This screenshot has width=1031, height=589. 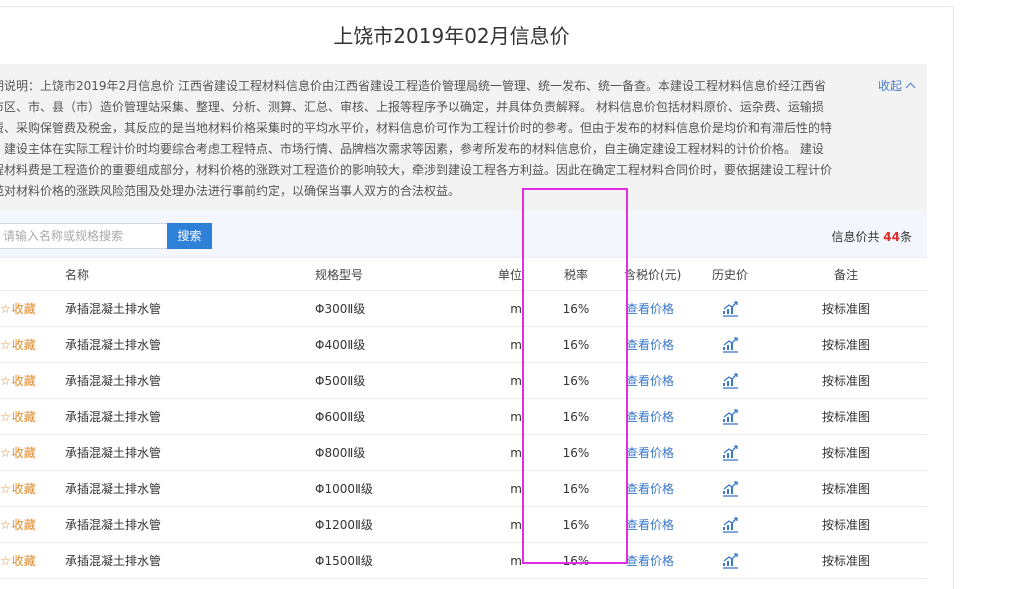 I want to click on table-row: ☆ 收藏 承插混凝土排水管 Φ300Ⅱ级 m 16% 查看价格 按标准图, so click(x=463, y=309).